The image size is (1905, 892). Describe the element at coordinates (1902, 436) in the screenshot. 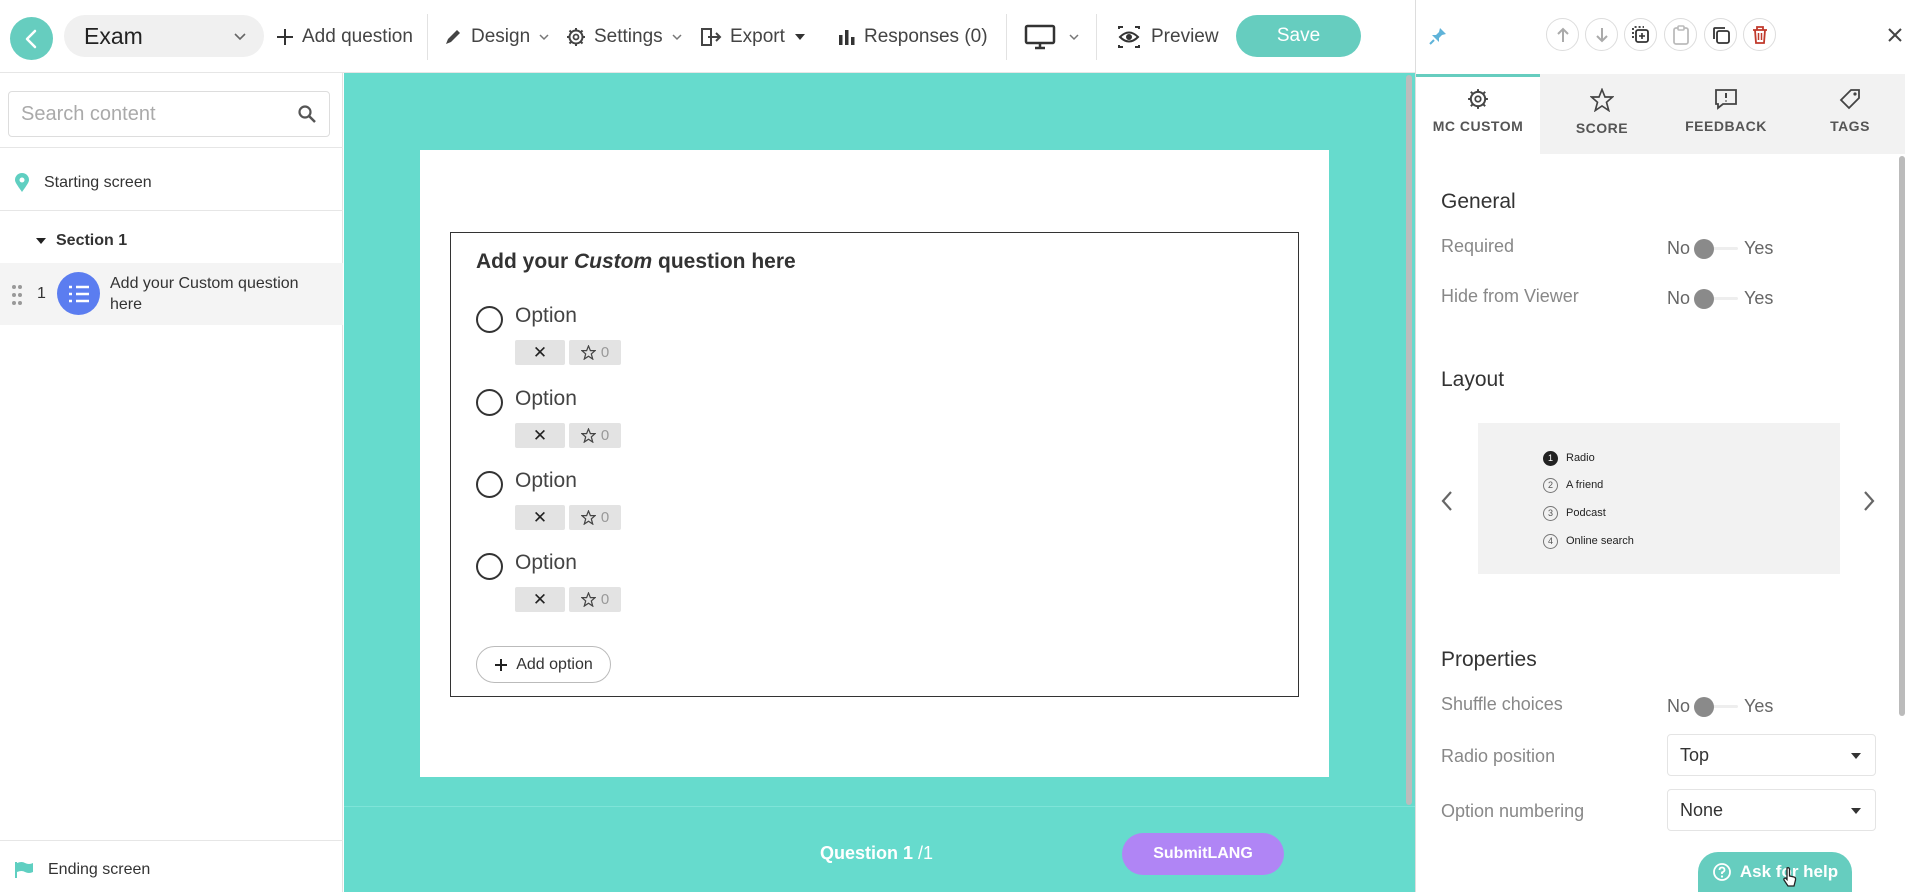

I see `panel-scrollbar` at that location.